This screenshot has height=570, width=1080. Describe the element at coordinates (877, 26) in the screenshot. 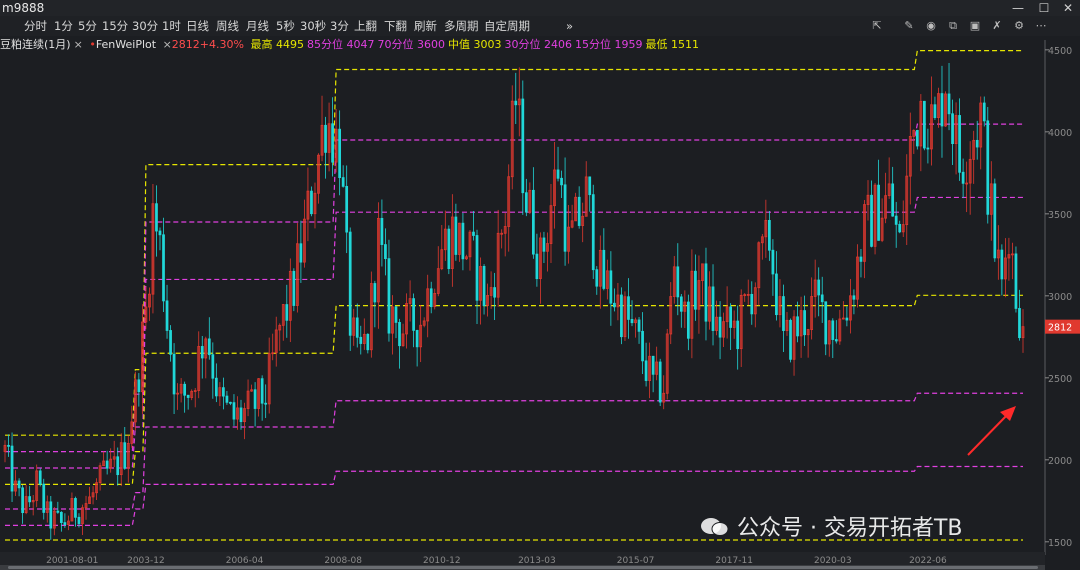

I see `expand-icon: ⇱` at that location.